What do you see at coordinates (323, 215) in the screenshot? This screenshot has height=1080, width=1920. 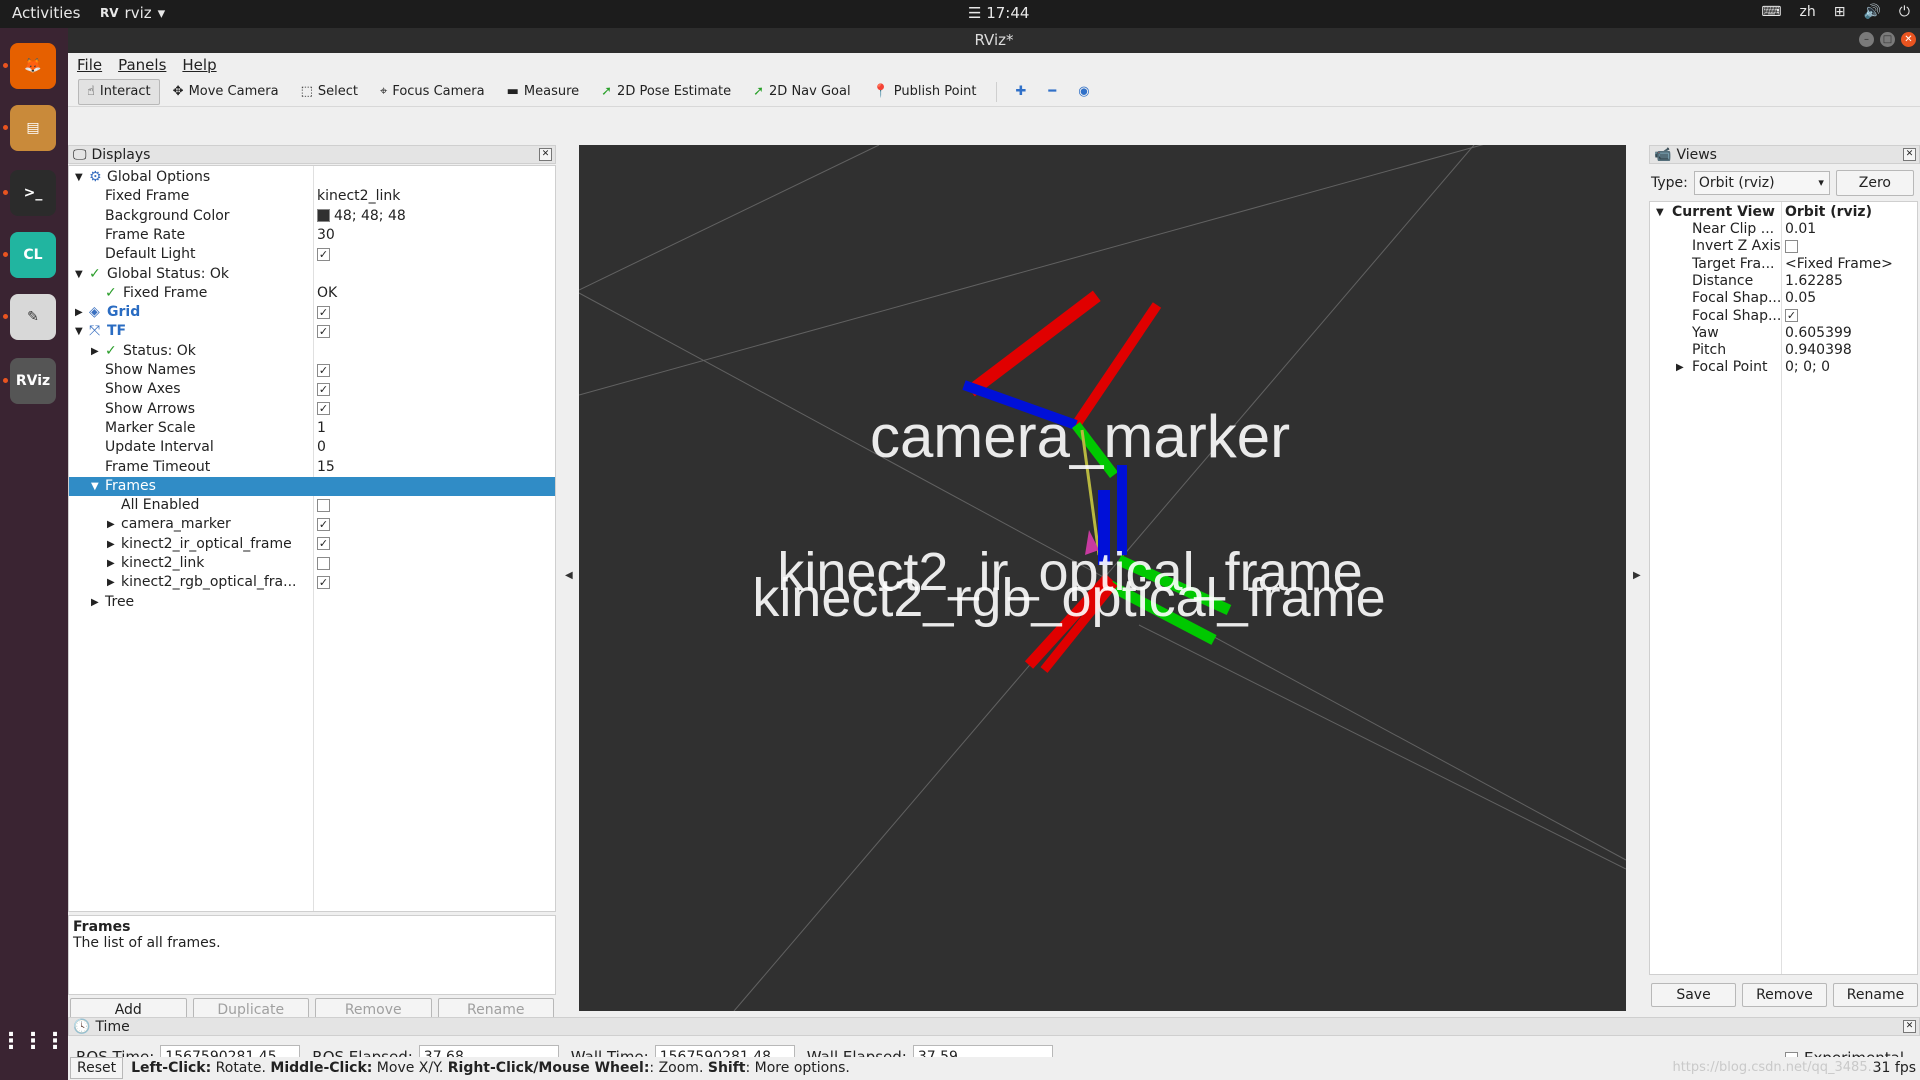 I see `color-swatch` at bounding box center [323, 215].